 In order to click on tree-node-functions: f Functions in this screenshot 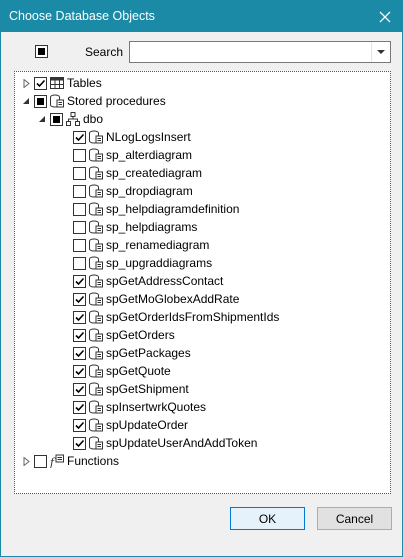, I will do `click(70, 461)`.